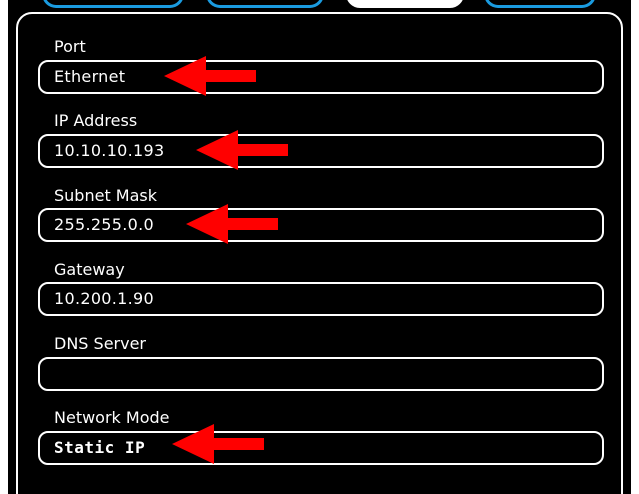 The height and width of the screenshot is (494, 639). I want to click on network-mode-label: Network Mode, so click(112, 417).